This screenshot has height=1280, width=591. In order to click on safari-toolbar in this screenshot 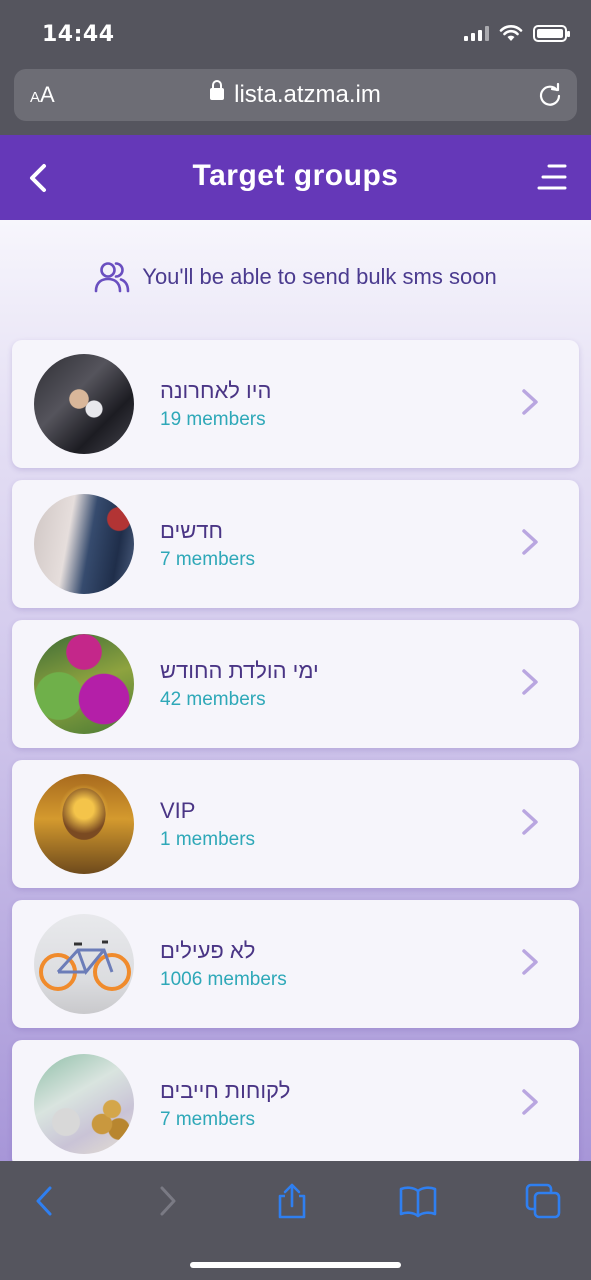, I will do `click(295, 1220)`.